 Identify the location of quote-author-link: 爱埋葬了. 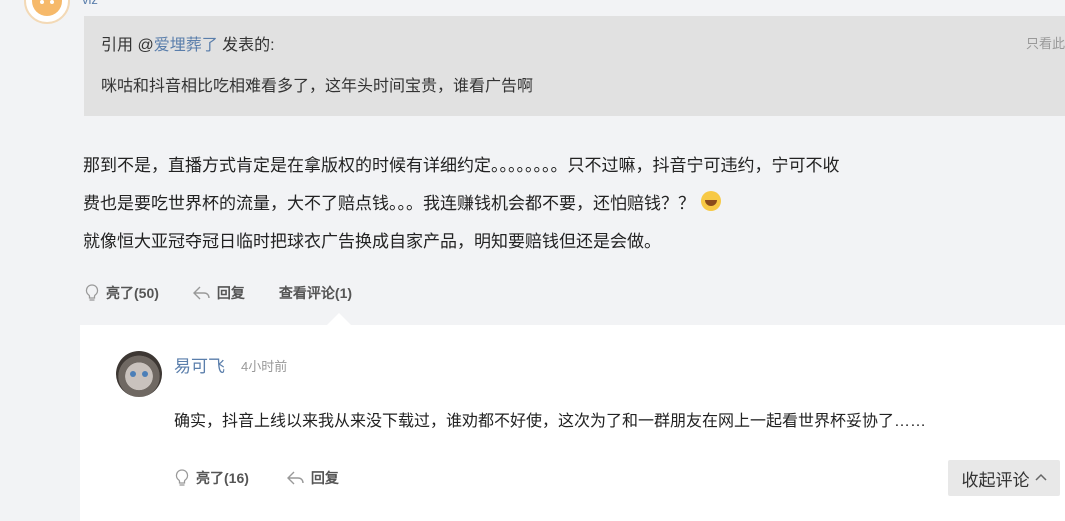
(186, 45).